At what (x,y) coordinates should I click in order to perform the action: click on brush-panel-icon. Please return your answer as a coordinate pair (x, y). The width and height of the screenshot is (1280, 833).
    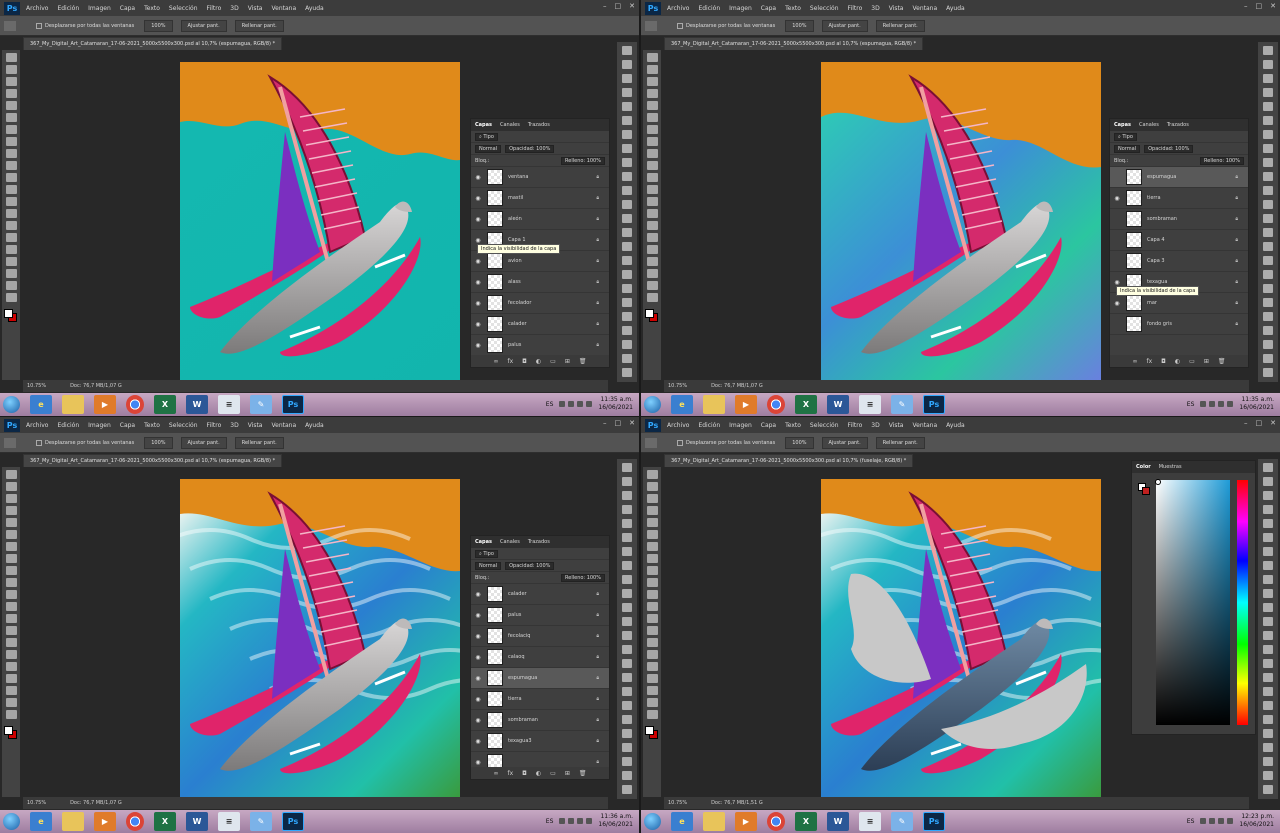
    Looking at the image, I should click on (1268, 162).